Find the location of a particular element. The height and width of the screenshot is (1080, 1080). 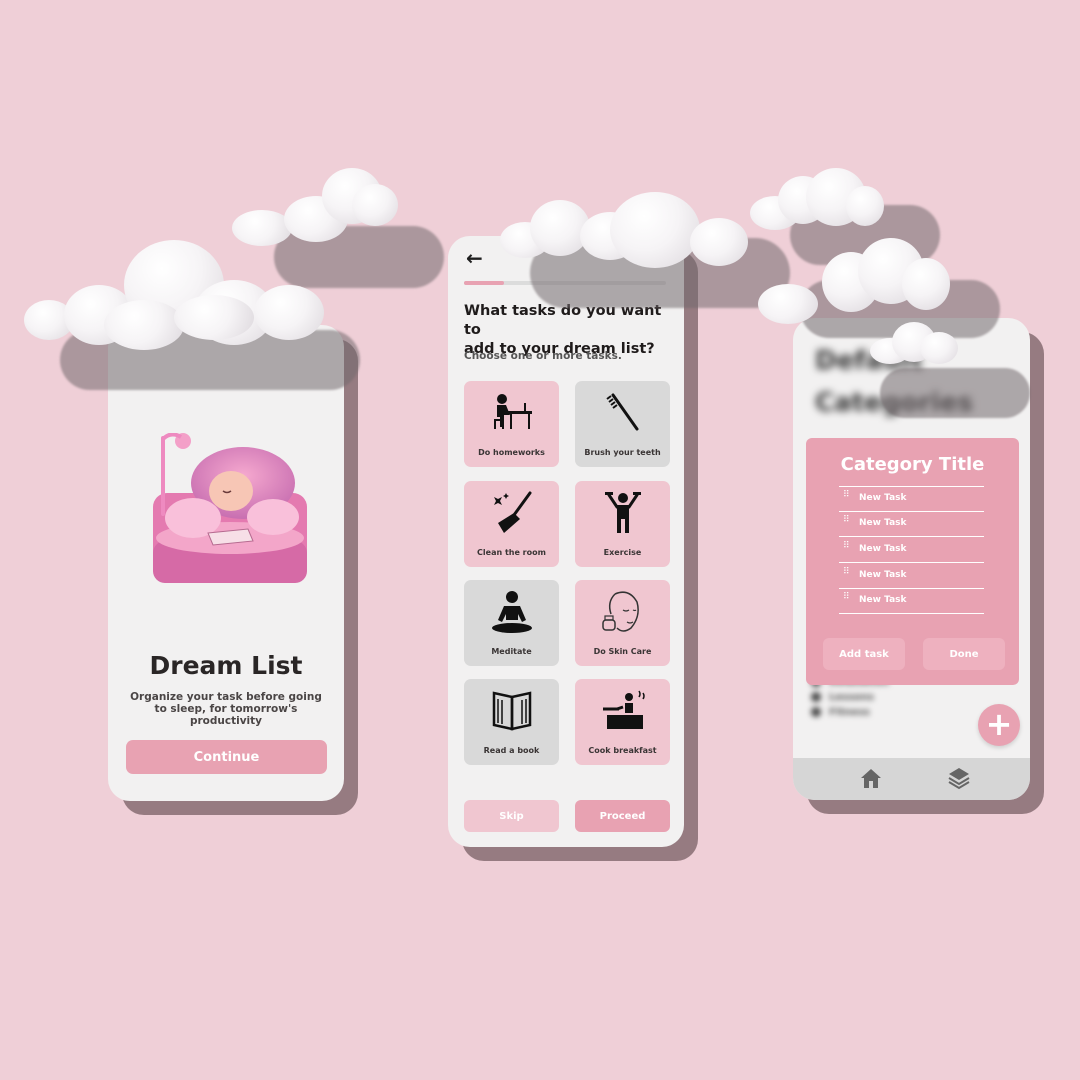

broom-icon is located at coordinates (513, 512).